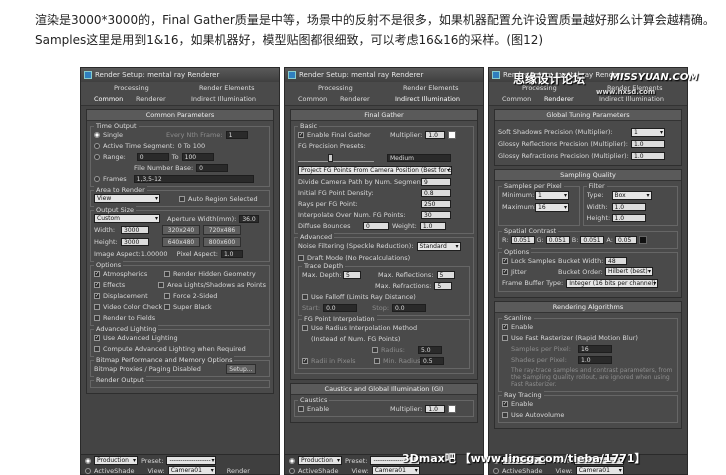 This screenshot has height=475, width=726. Describe the element at coordinates (384, 389) in the screenshot. I see `rollout-header: Caustics and Global Illumination (GI)` at that location.